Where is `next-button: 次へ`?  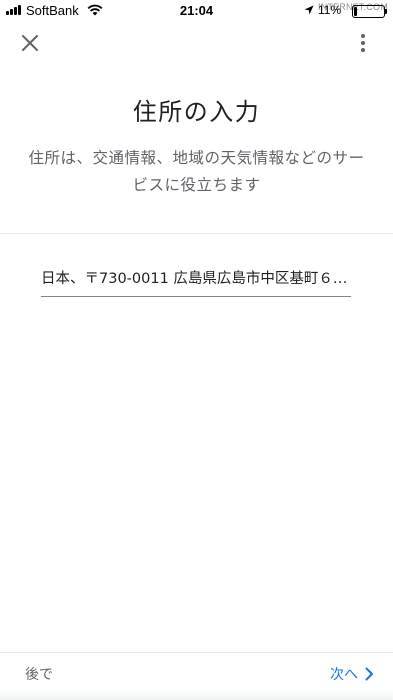 next-button: 次へ is located at coordinates (352, 674).